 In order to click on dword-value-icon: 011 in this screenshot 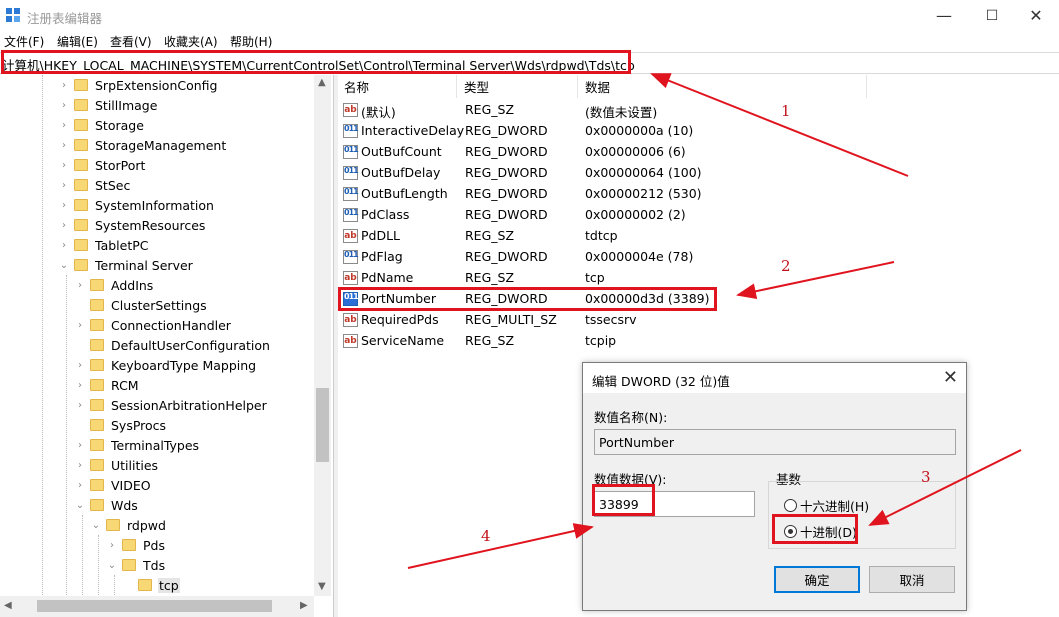, I will do `click(351, 194)`.